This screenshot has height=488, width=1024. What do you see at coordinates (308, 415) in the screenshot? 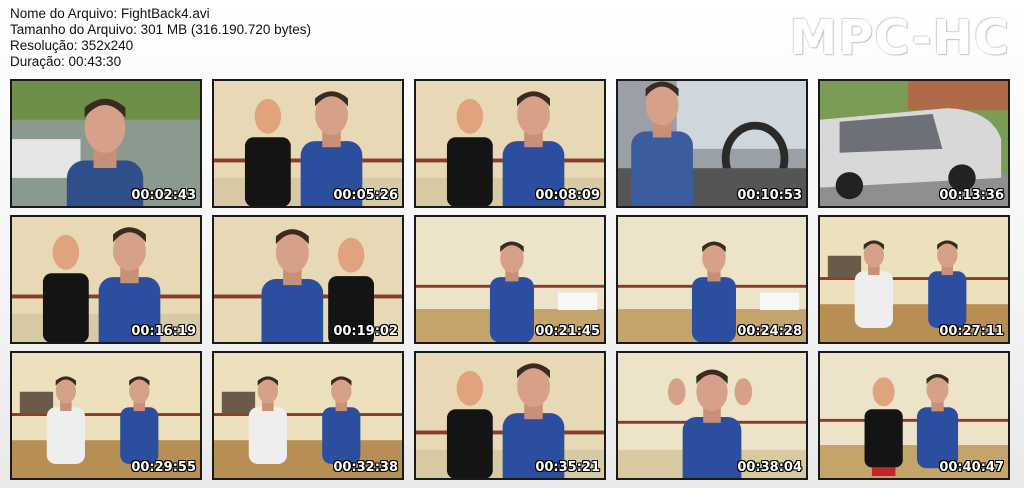
I see `thumbnail-frame: 00:32:38` at bounding box center [308, 415].